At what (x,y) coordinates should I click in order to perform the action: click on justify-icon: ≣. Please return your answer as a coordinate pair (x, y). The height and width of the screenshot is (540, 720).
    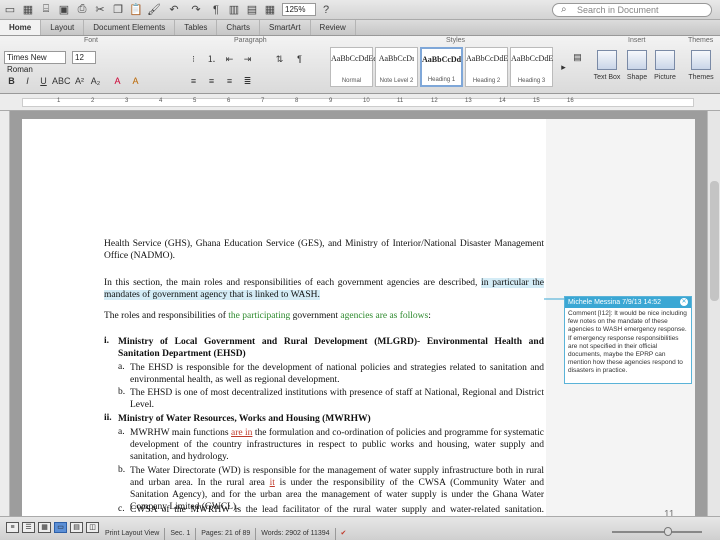
    Looking at the image, I should click on (247, 81).